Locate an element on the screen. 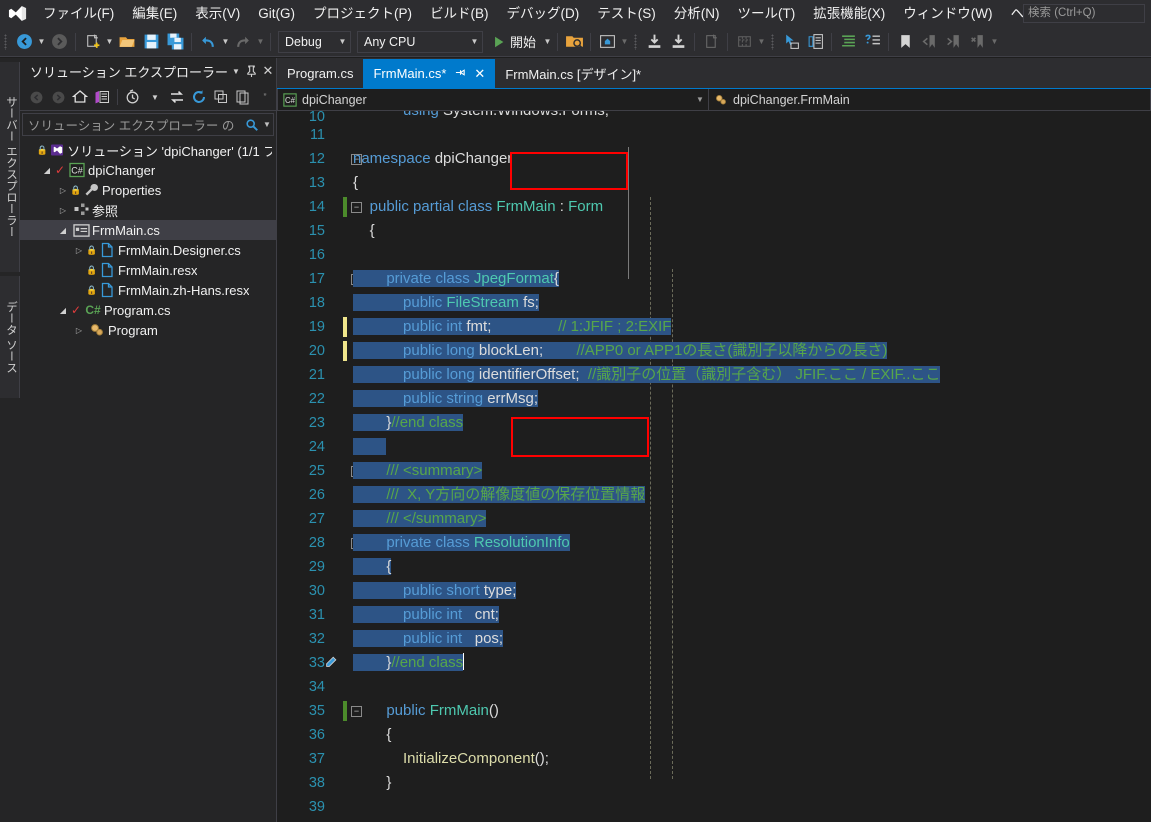 Image resolution: width=1151 pixels, height=822 pixels. search-dropdown-icon: ▼ is located at coordinates (267, 124).